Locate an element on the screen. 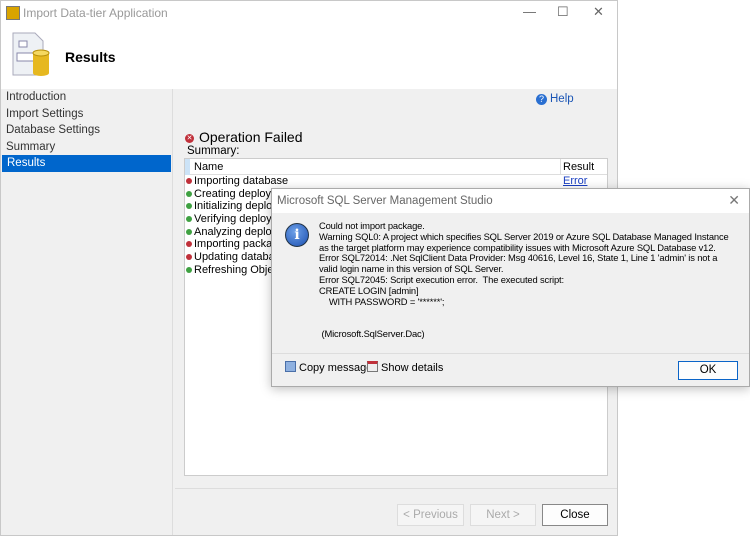 The image size is (750, 536). footer-divider is located at coordinates (396, 488).